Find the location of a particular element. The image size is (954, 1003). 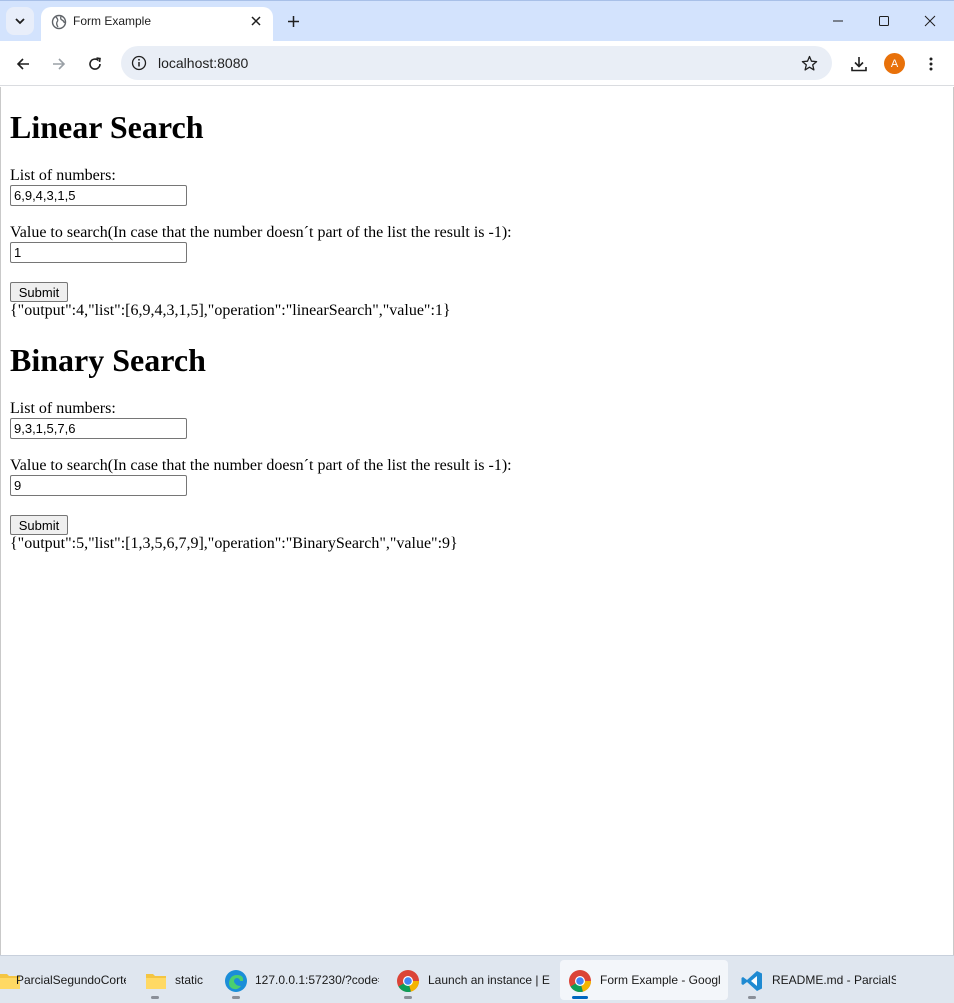

browser-toolbar: localhost:8080 A is located at coordinates (477, 63).